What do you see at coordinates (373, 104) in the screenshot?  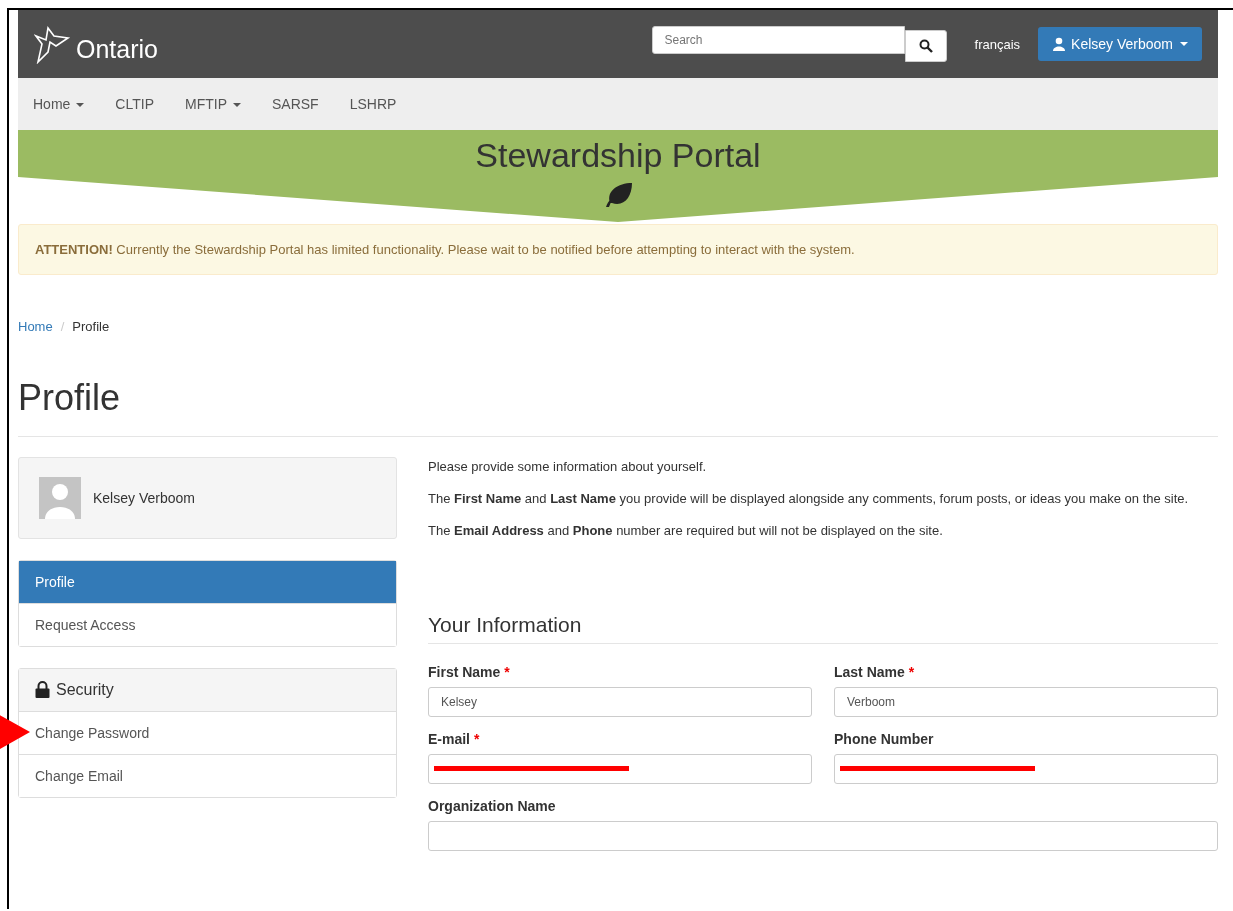 I see `nav-link: LSHRP` at bounding box center [373, 104].